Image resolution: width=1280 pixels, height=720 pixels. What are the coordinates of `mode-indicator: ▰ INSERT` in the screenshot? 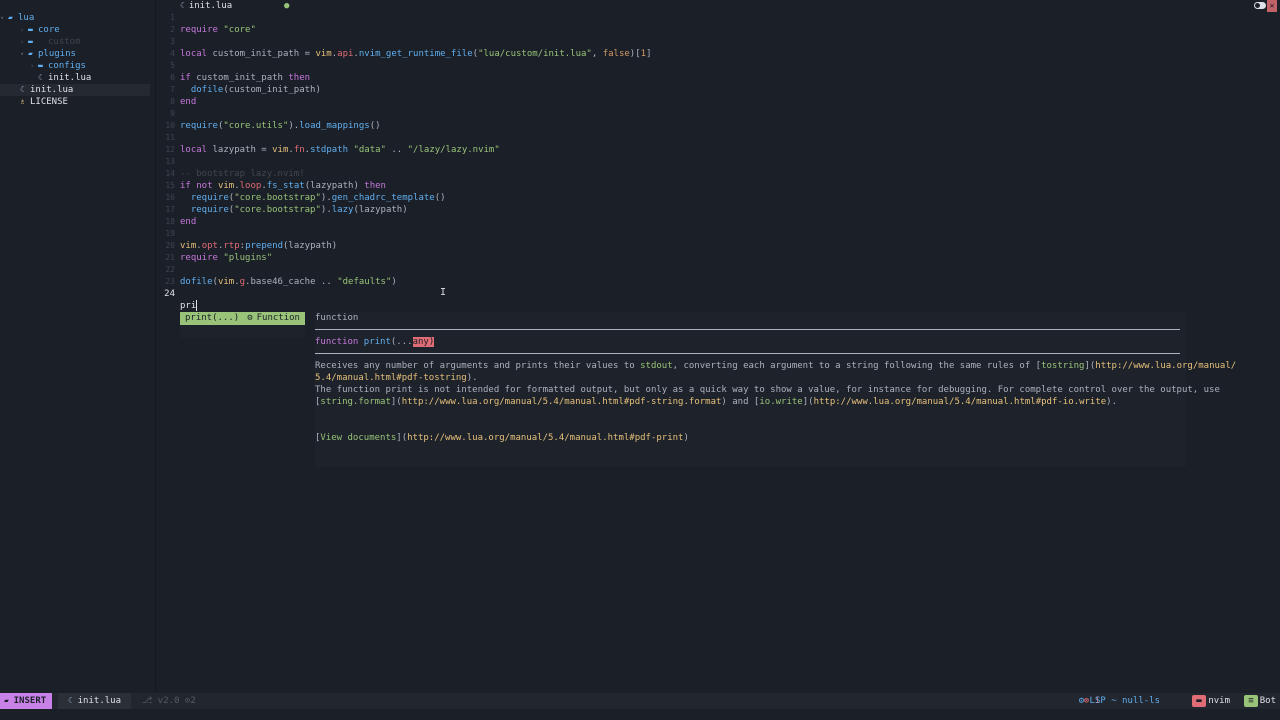 It's located at (26, 701).